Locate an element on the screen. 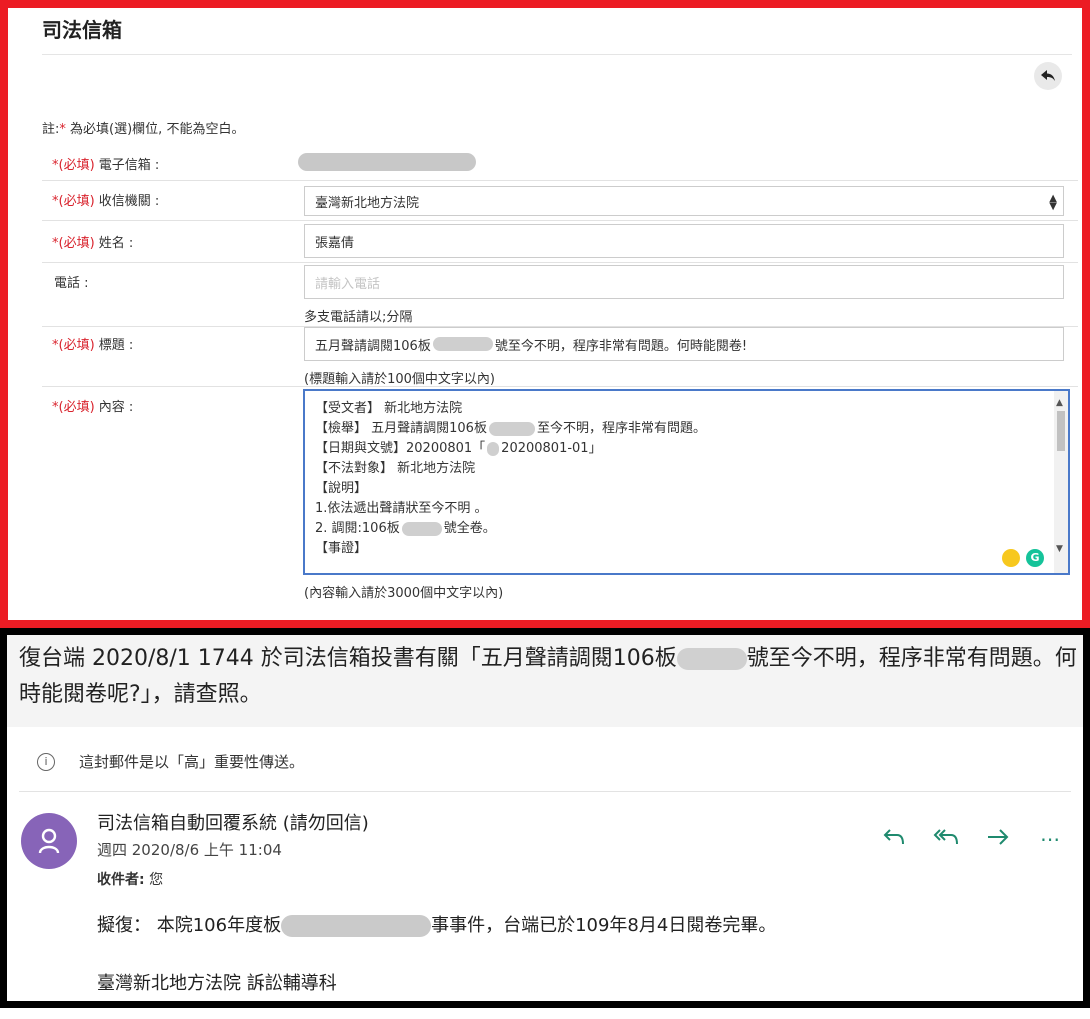  select-arrows-icon: ▲ ▼ is located at coordinates (1053, 202).